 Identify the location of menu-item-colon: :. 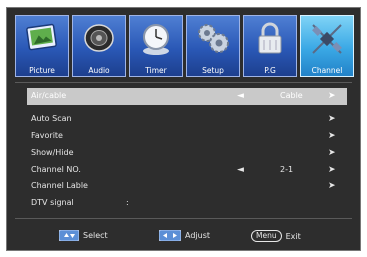
(127, 203).